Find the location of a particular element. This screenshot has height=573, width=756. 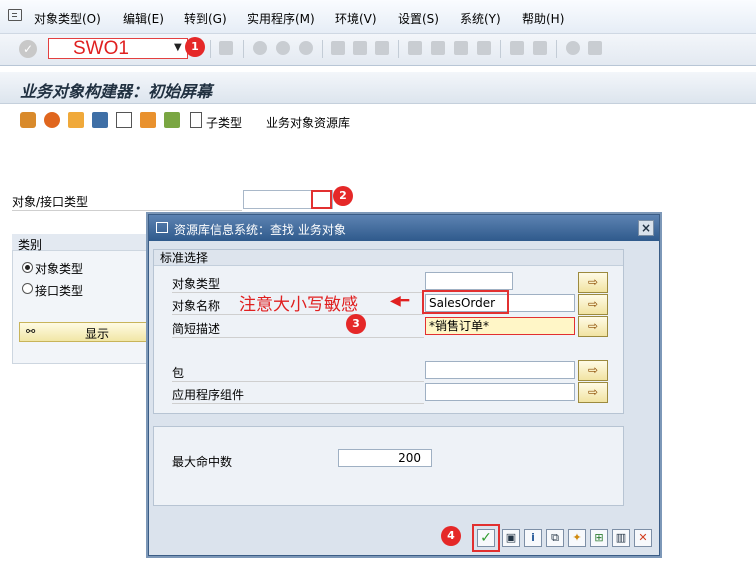

last-page-icon is located at coordinates (484, 48).